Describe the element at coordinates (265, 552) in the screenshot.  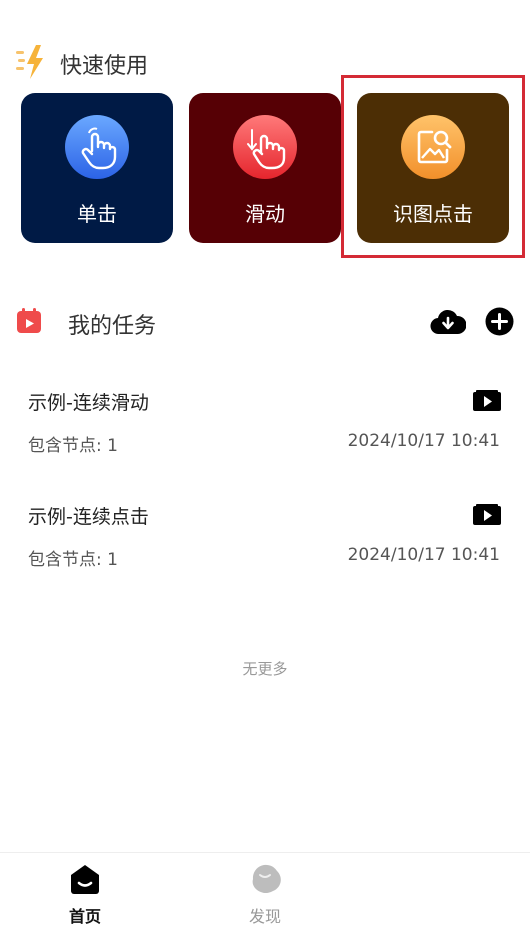
I see `task-item: 示例-连续点击 包含节点: 1 2024/10/17 10:41` at that location.